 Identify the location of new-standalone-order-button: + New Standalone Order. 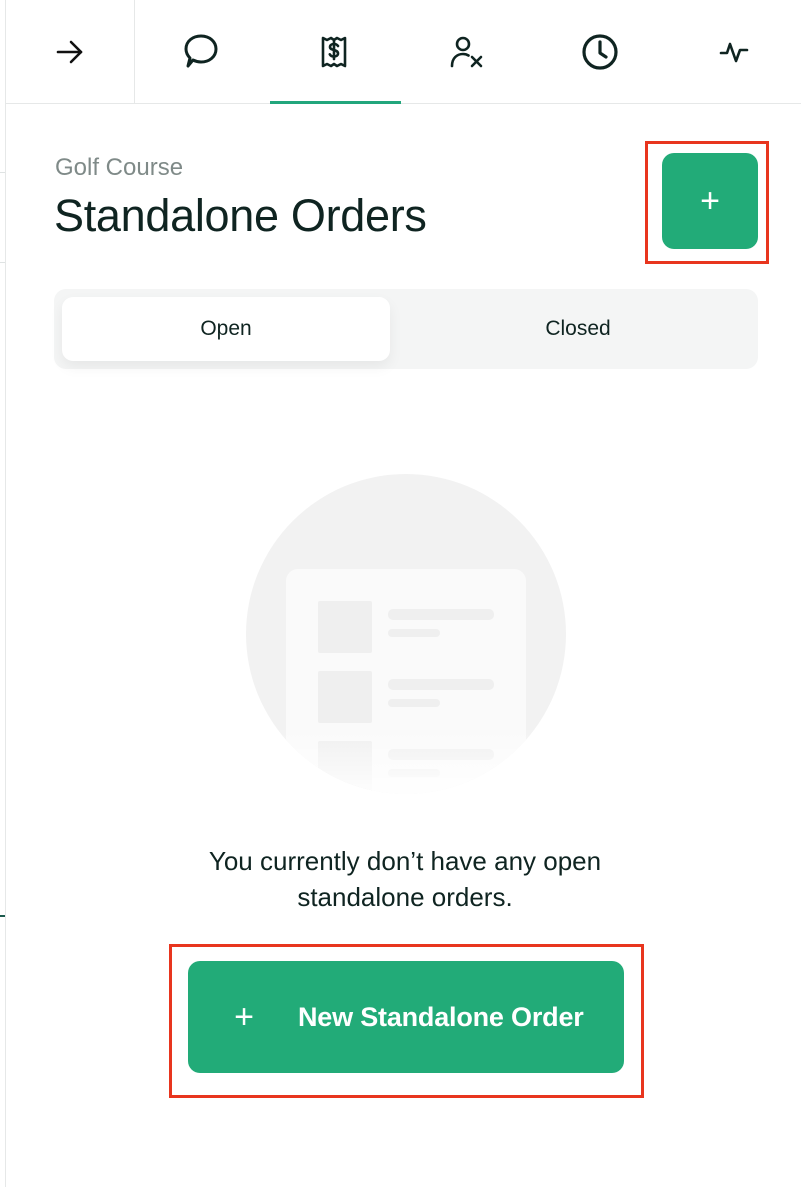
(406, 1017).